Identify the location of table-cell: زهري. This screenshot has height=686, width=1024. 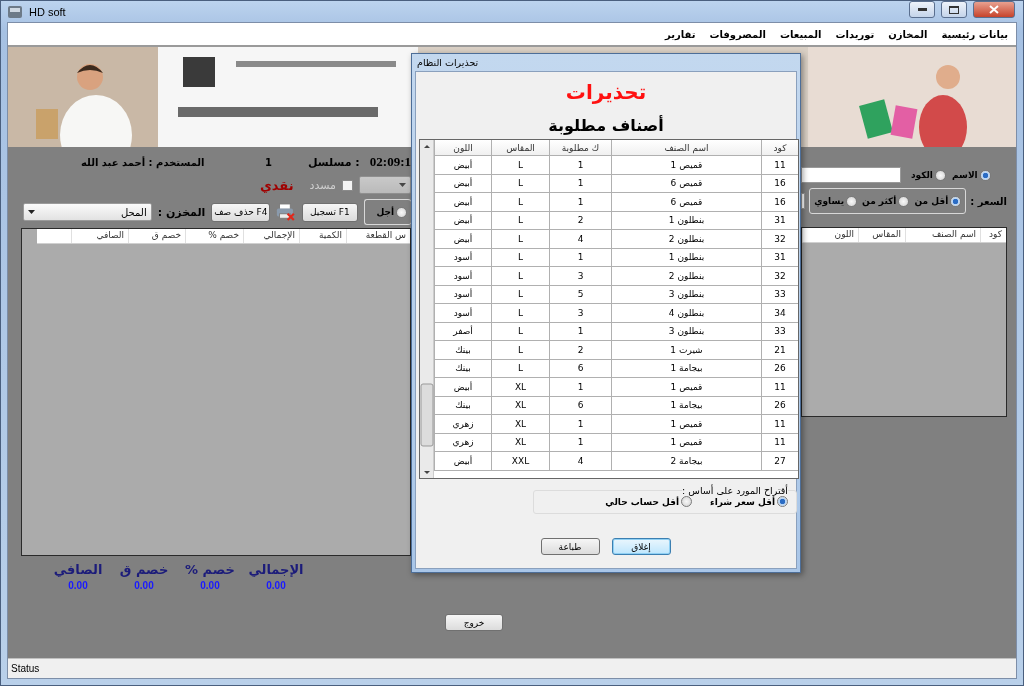
(462, 424).